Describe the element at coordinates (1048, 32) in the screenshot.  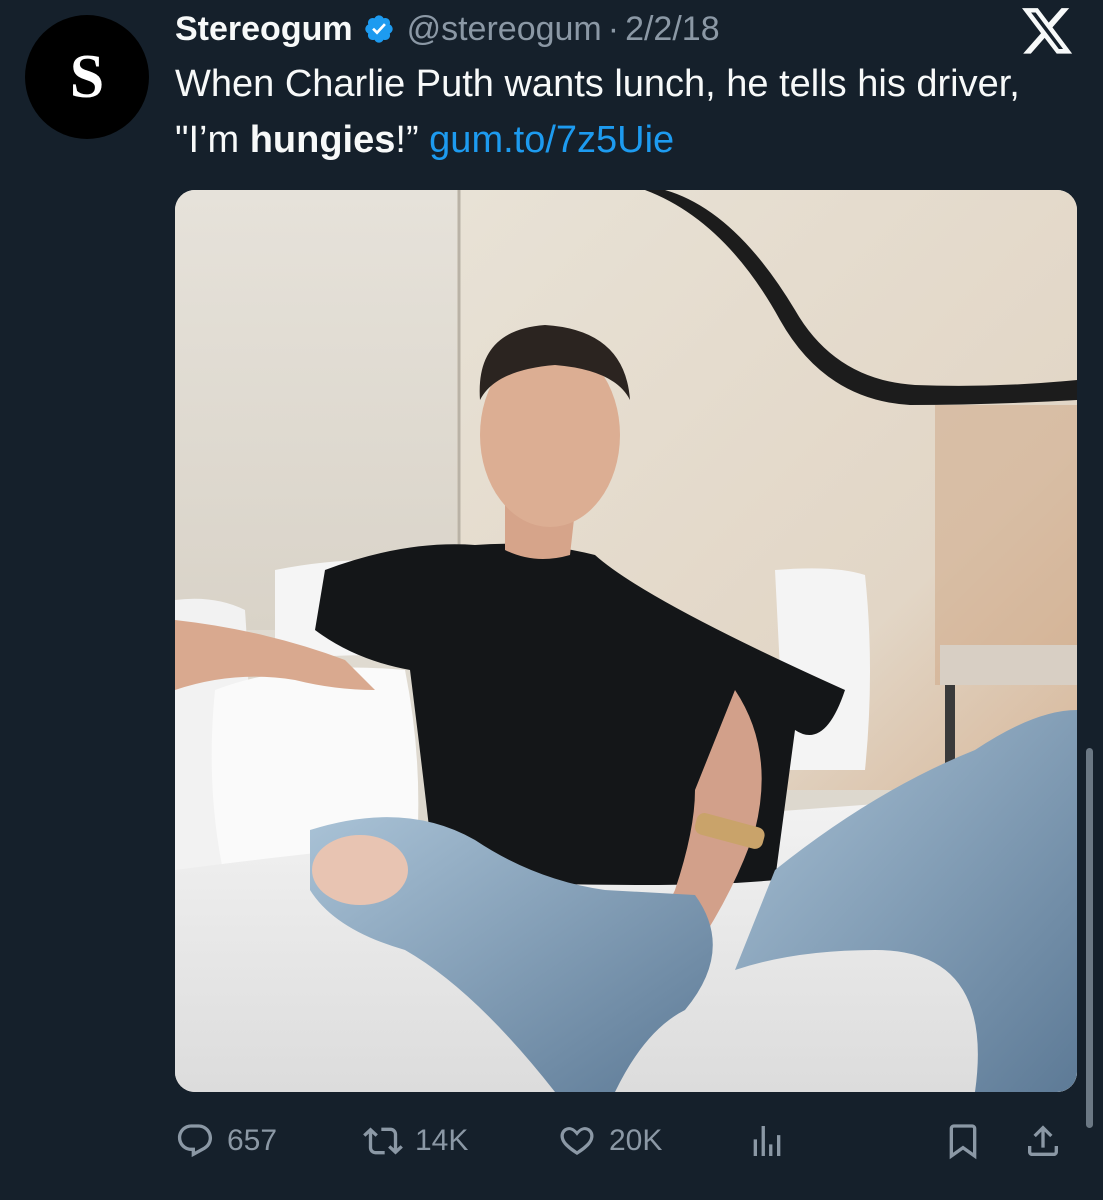
I see `x-logo-icon` at that location.